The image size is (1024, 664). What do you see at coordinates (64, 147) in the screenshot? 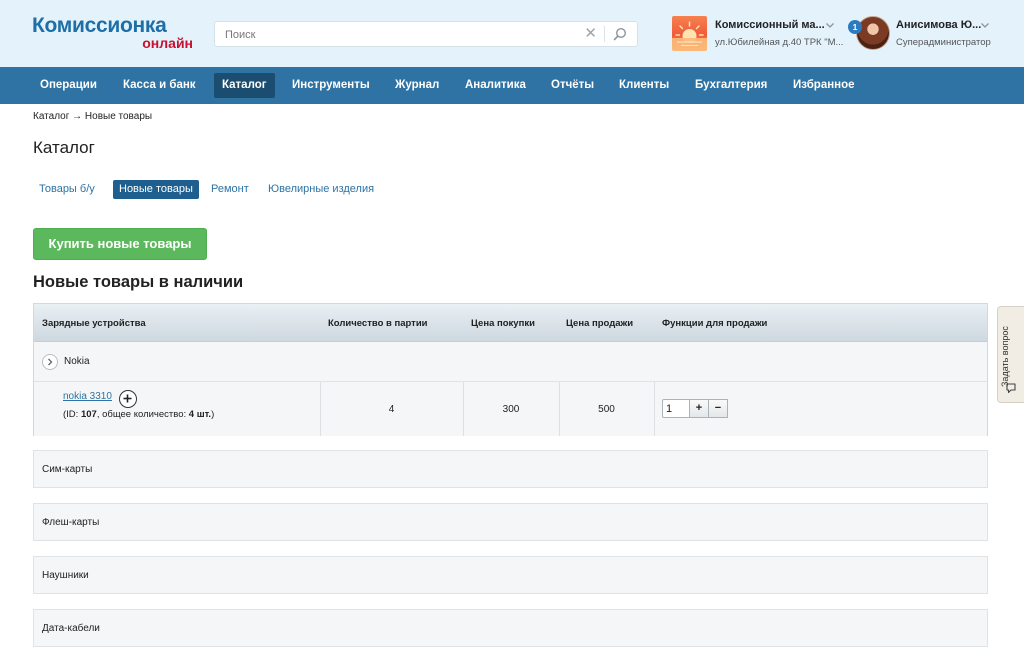
I see `page-title: Каталог` at bounding box center [64, 147].